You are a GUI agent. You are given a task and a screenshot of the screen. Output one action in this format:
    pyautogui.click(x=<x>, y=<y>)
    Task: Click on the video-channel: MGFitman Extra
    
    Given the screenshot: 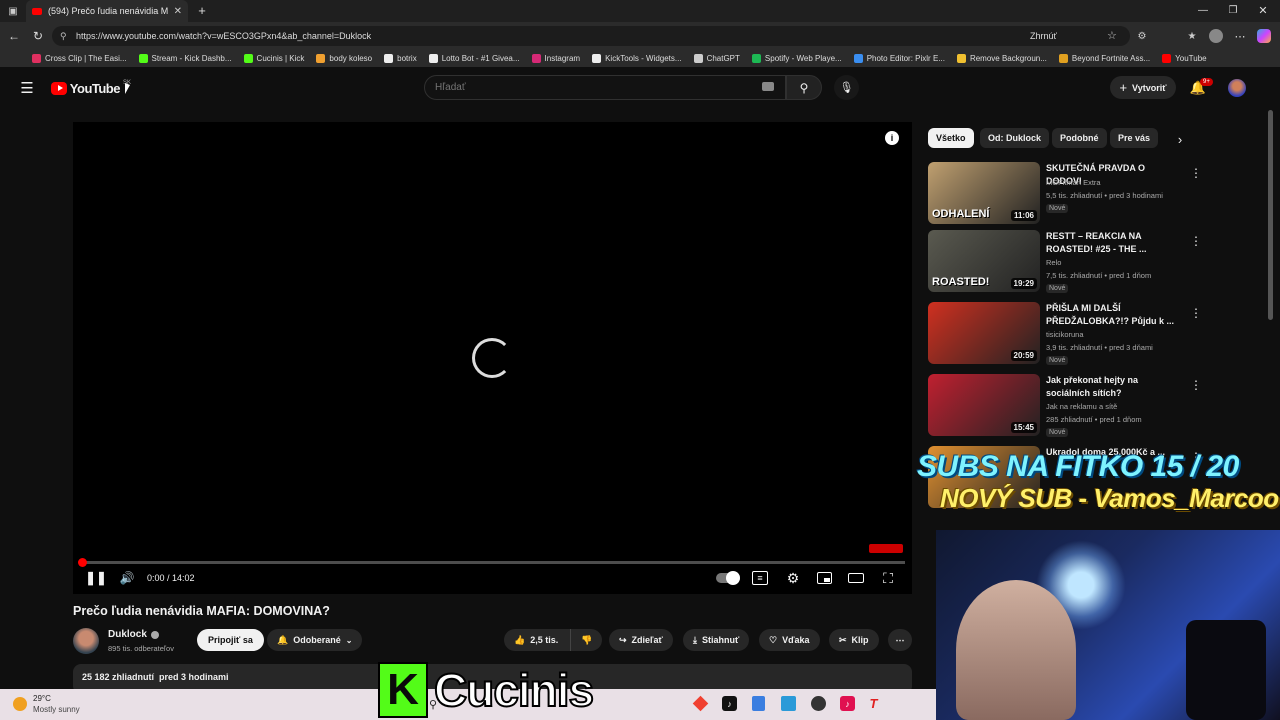 What is the action you would take?
    pyautogui.click(x=1073, y=182)
    